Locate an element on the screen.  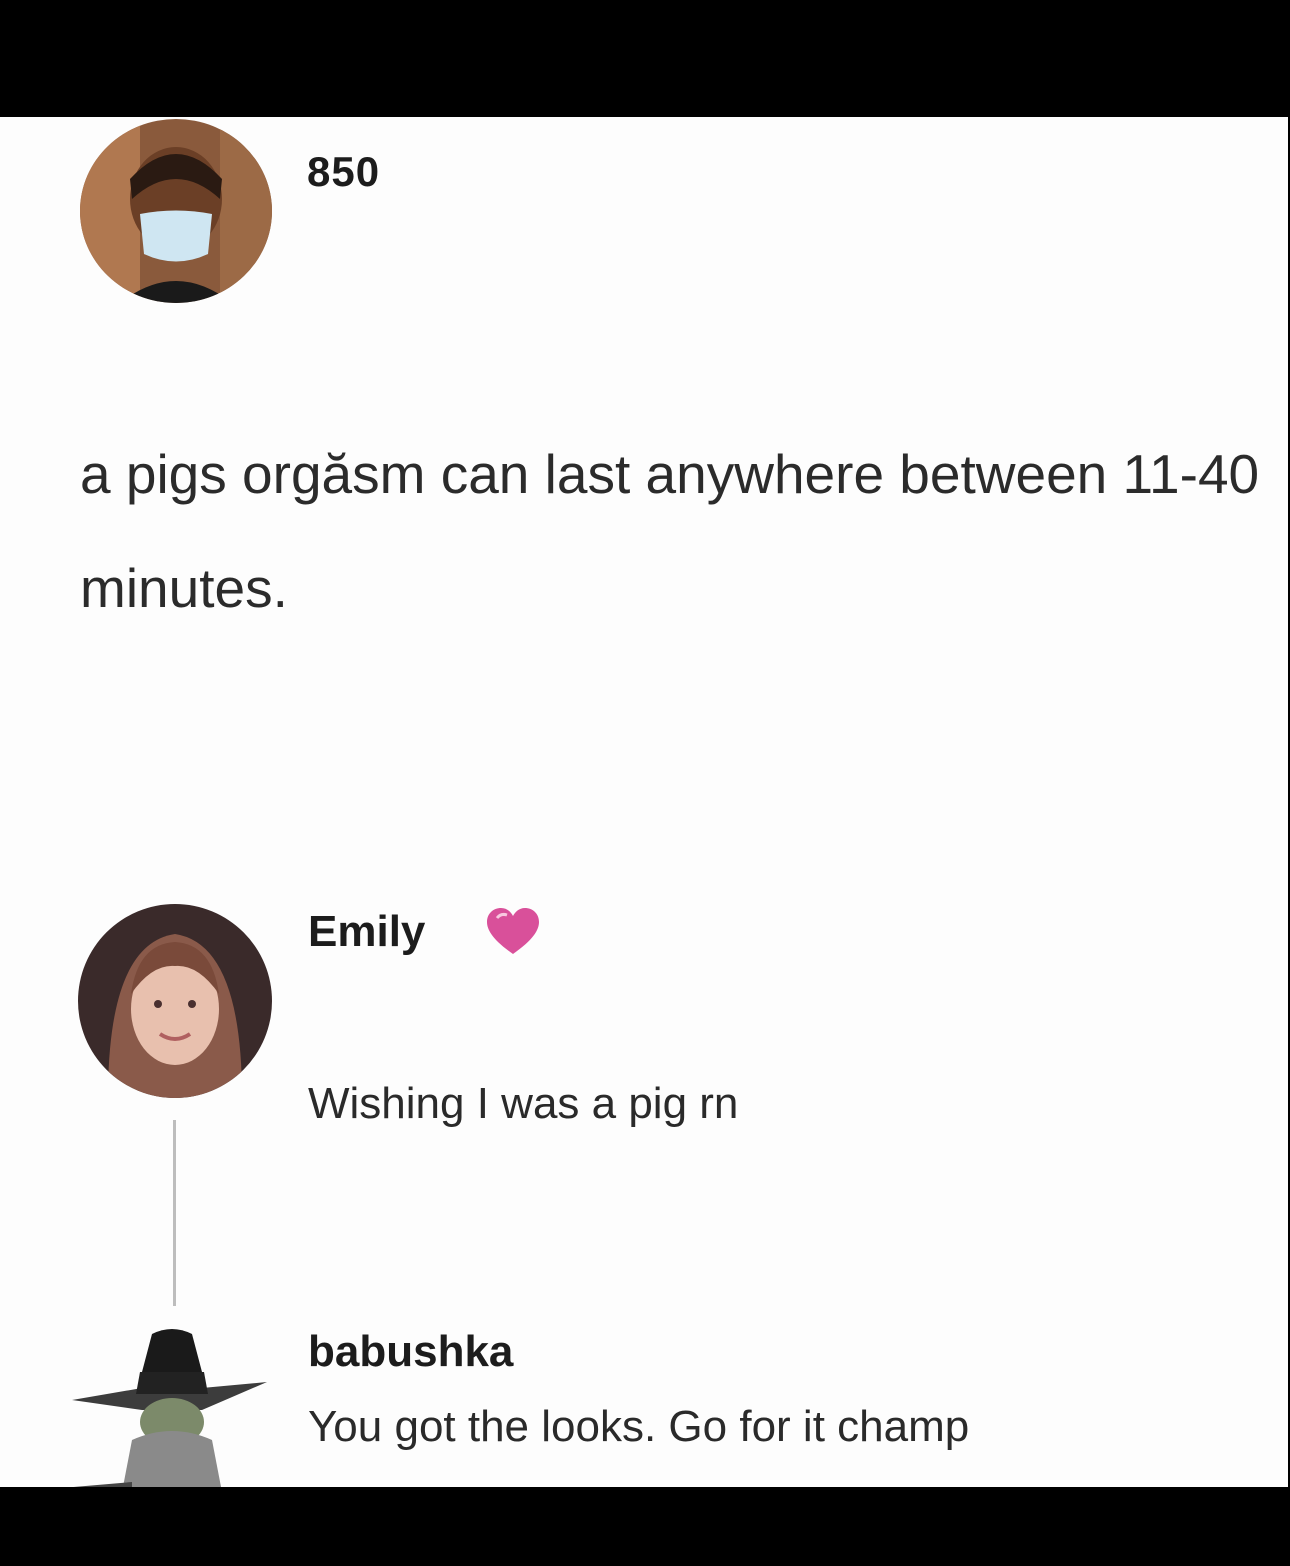
reply-text: You got the looks. Go for it champ is located at coordinates (639, 1426).